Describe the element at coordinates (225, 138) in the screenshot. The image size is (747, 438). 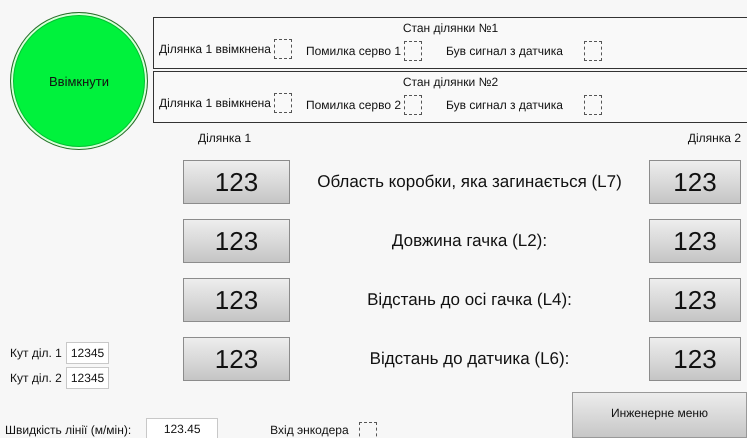
I see `column-header: Ділянка 1` at that location.